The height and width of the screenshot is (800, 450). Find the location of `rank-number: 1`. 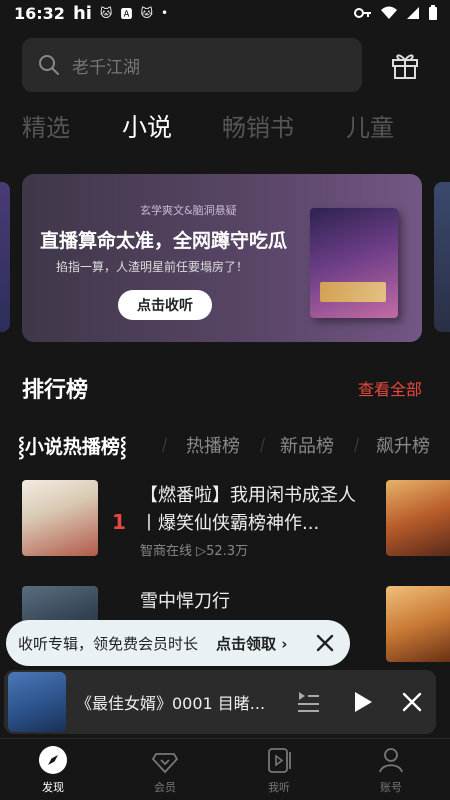

rank-number: 1 is located at coordinates (119, 522).